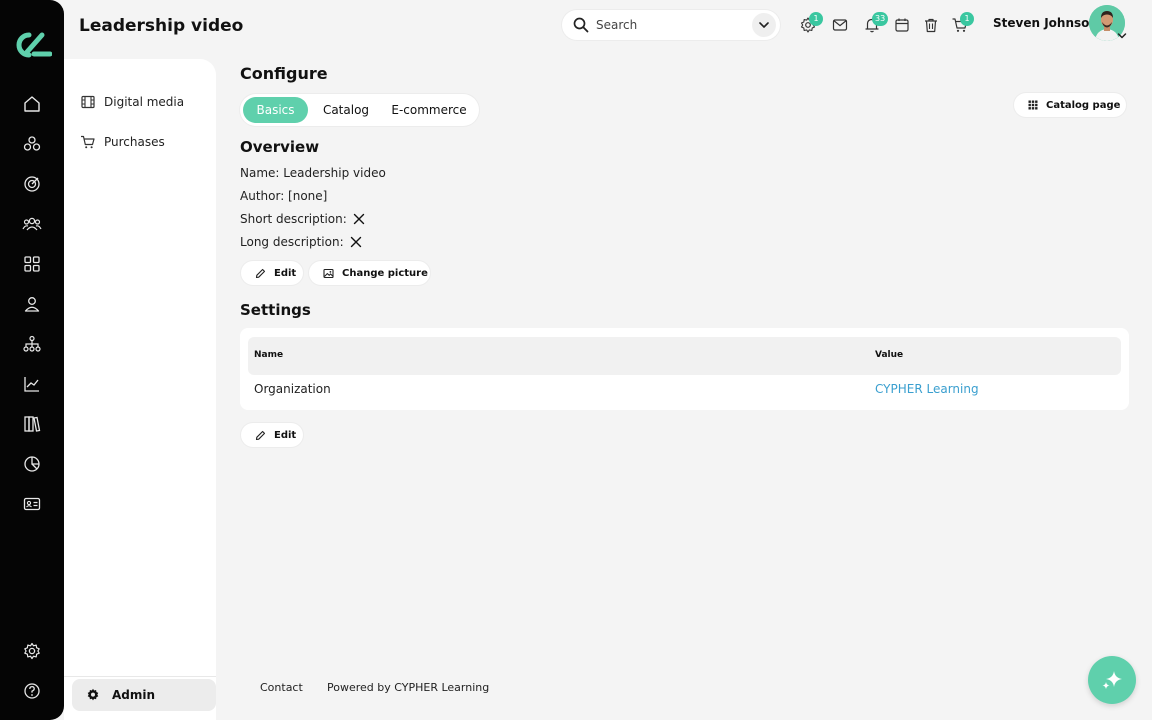 This screenshot has height=720, width=1152. Describe the element at coordinates (32, 651) in the screenshot. I see `settings-icon` at that location.